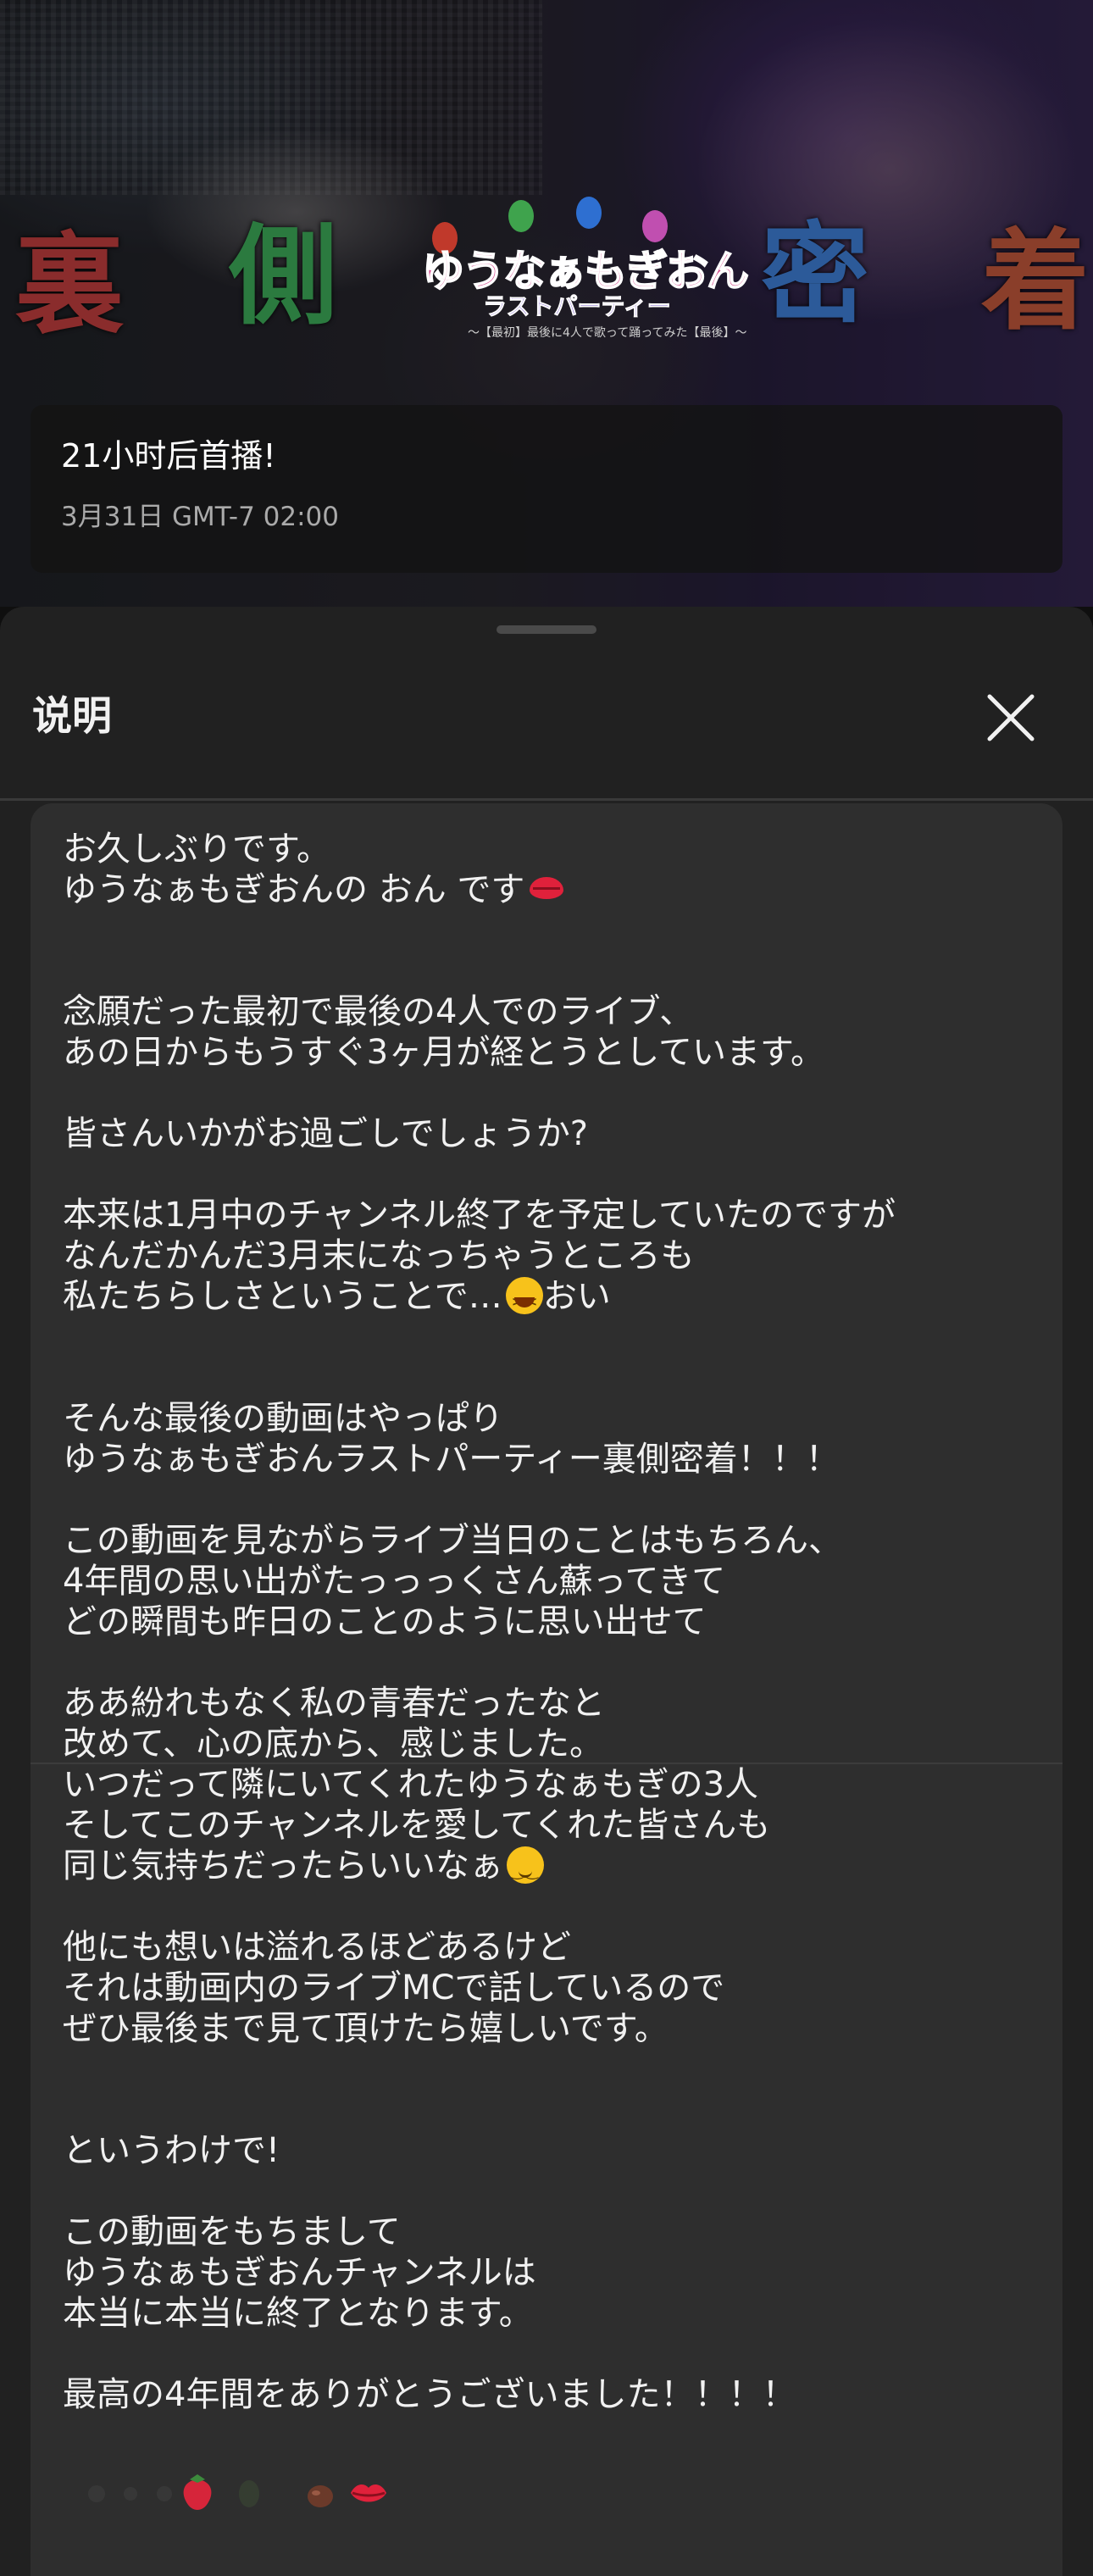  I want to click on close-icon, so click(1011, 717).